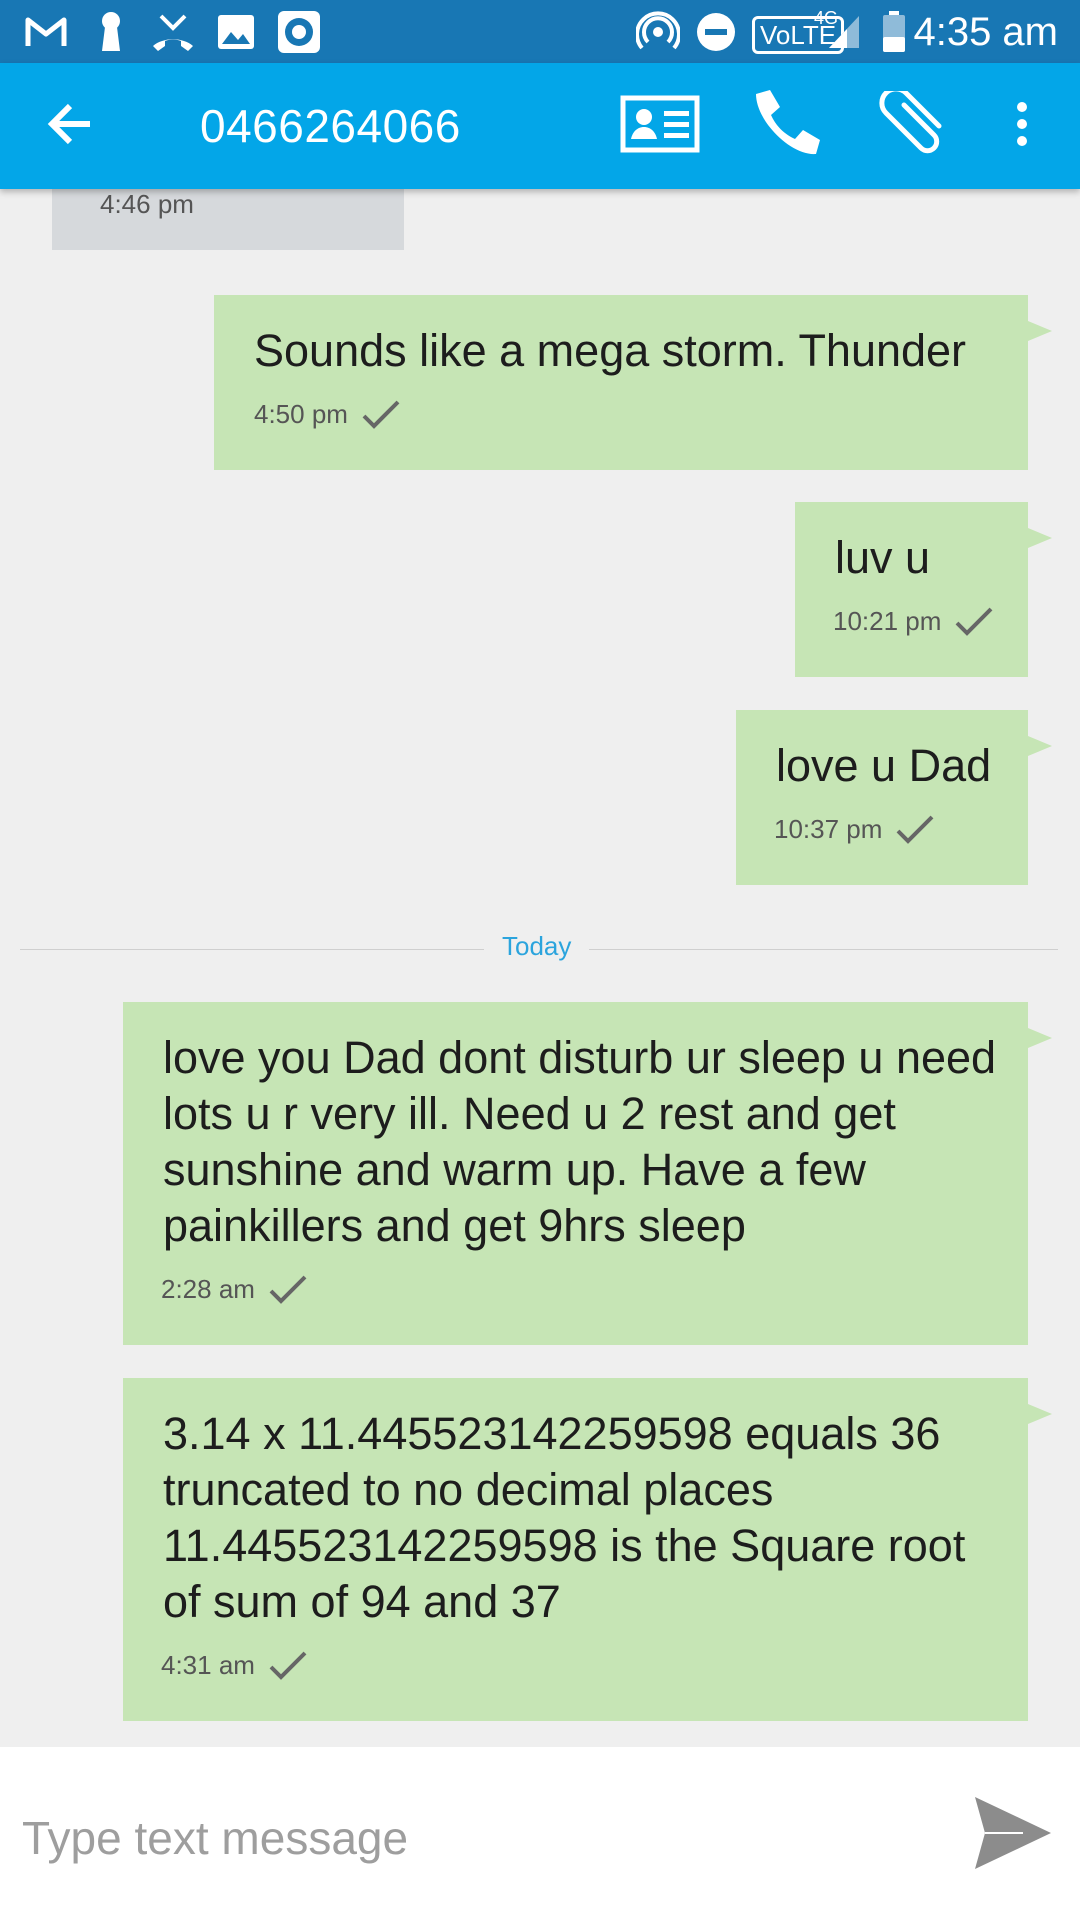 The height and width of the screenshot is (1920, 1080). I want to click on missed-call-icon, so click(173, 32).